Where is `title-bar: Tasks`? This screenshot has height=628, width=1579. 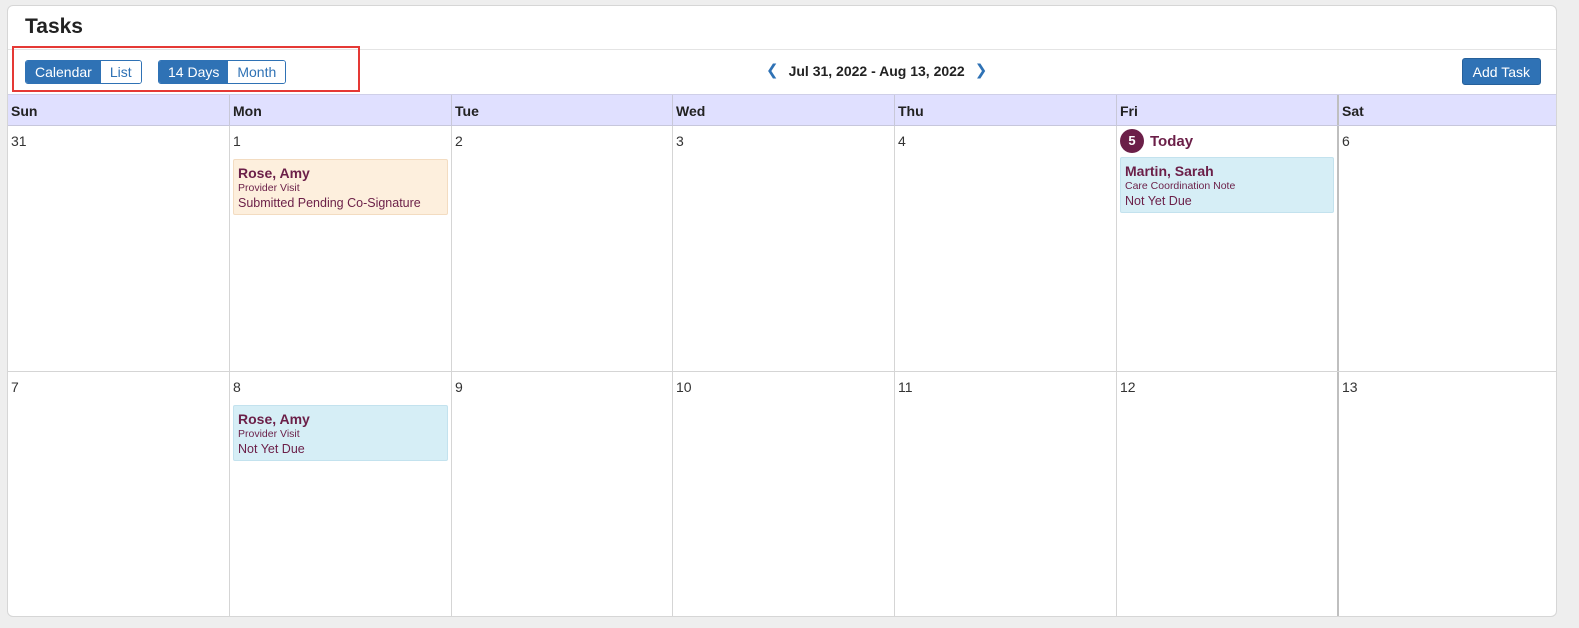
title-bar: Tasks is located at coordinates (782, 28).